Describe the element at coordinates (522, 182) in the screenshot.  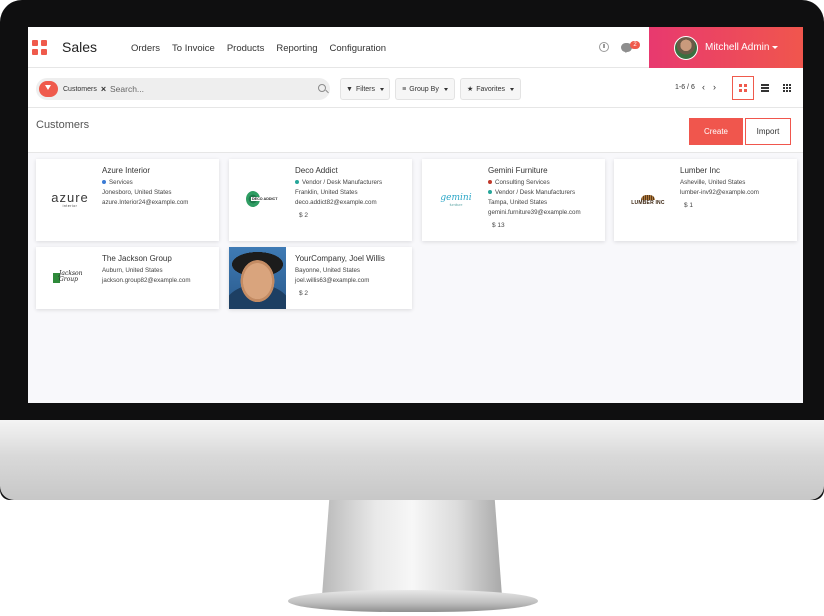
I see `tag-label: Consulting Services` at that location.